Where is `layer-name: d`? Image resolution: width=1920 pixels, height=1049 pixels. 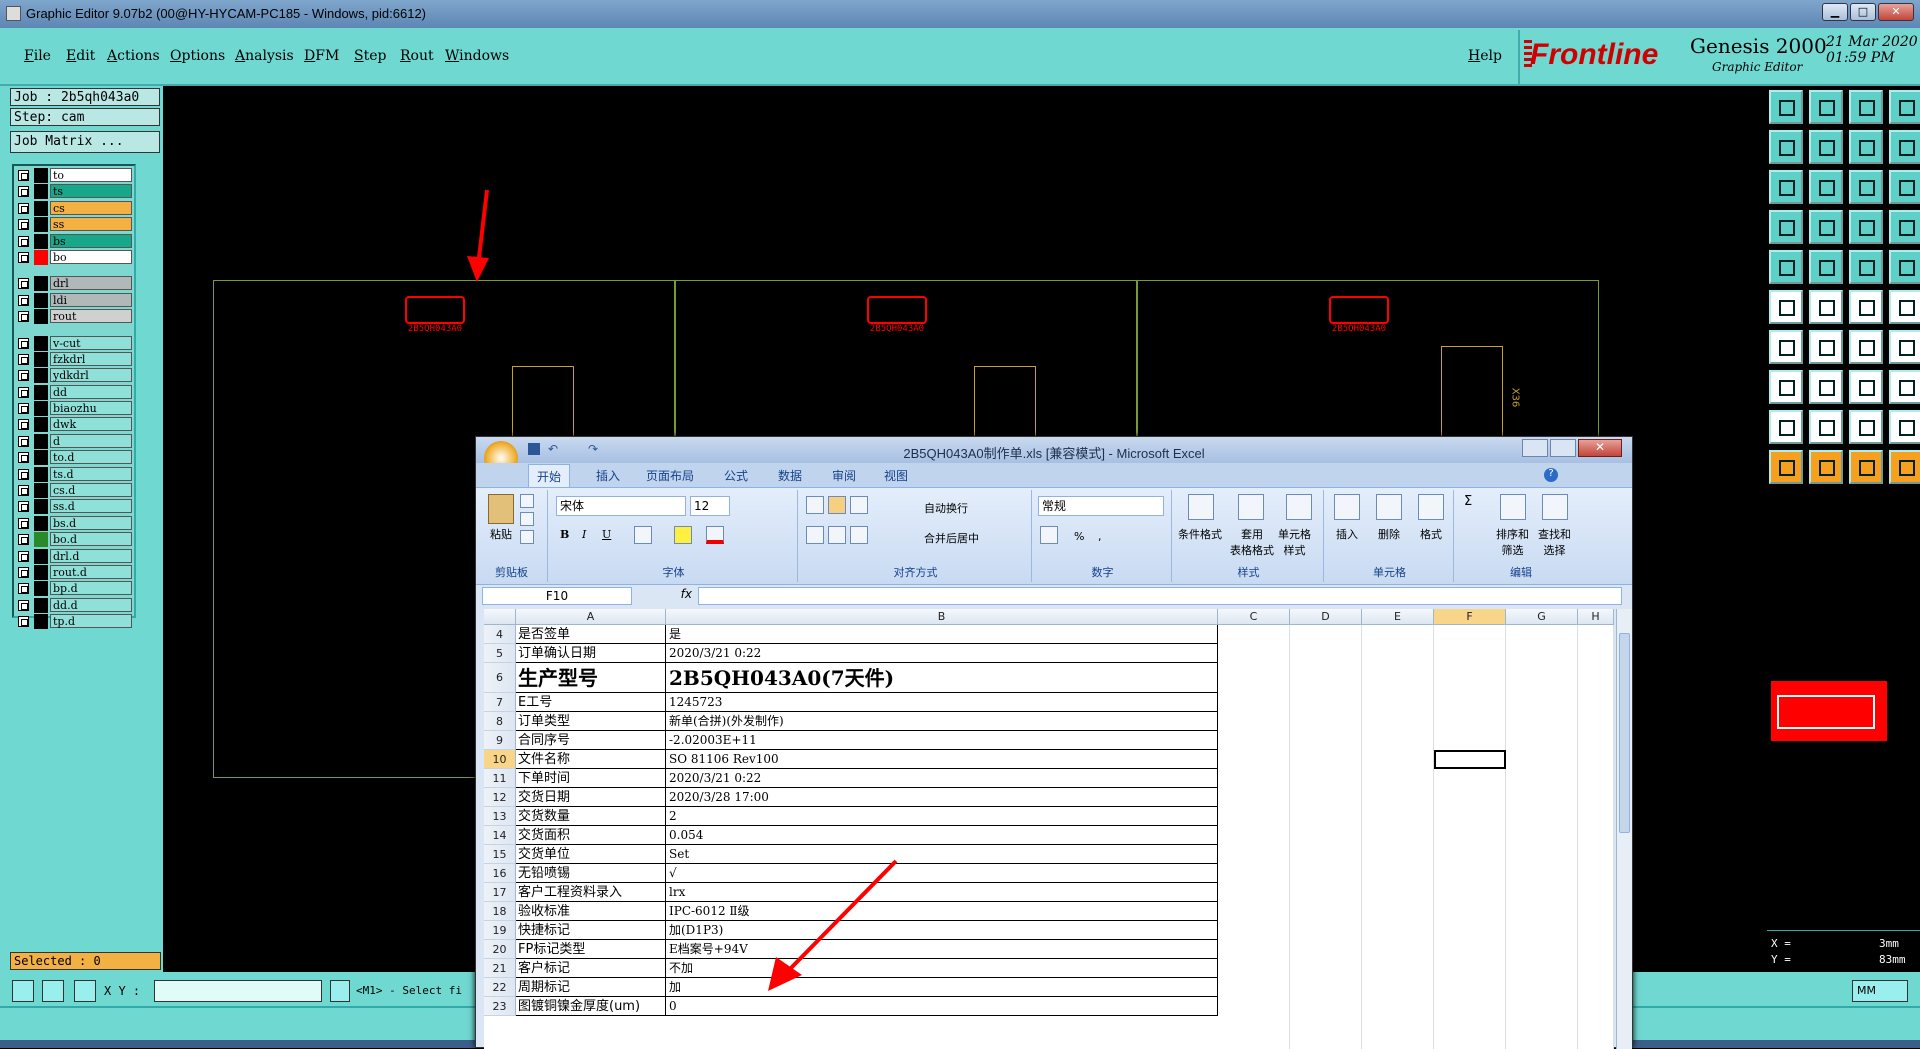
layer-name: d is located at coordinates (91, 440).